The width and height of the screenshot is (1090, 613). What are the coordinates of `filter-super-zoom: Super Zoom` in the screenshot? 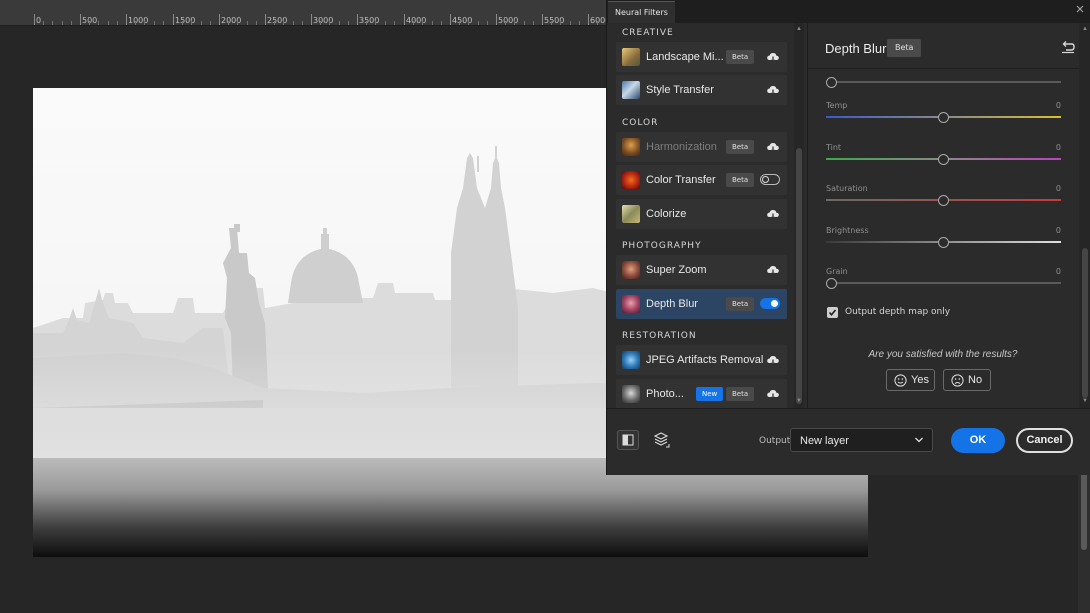 It's located at (701, 270).